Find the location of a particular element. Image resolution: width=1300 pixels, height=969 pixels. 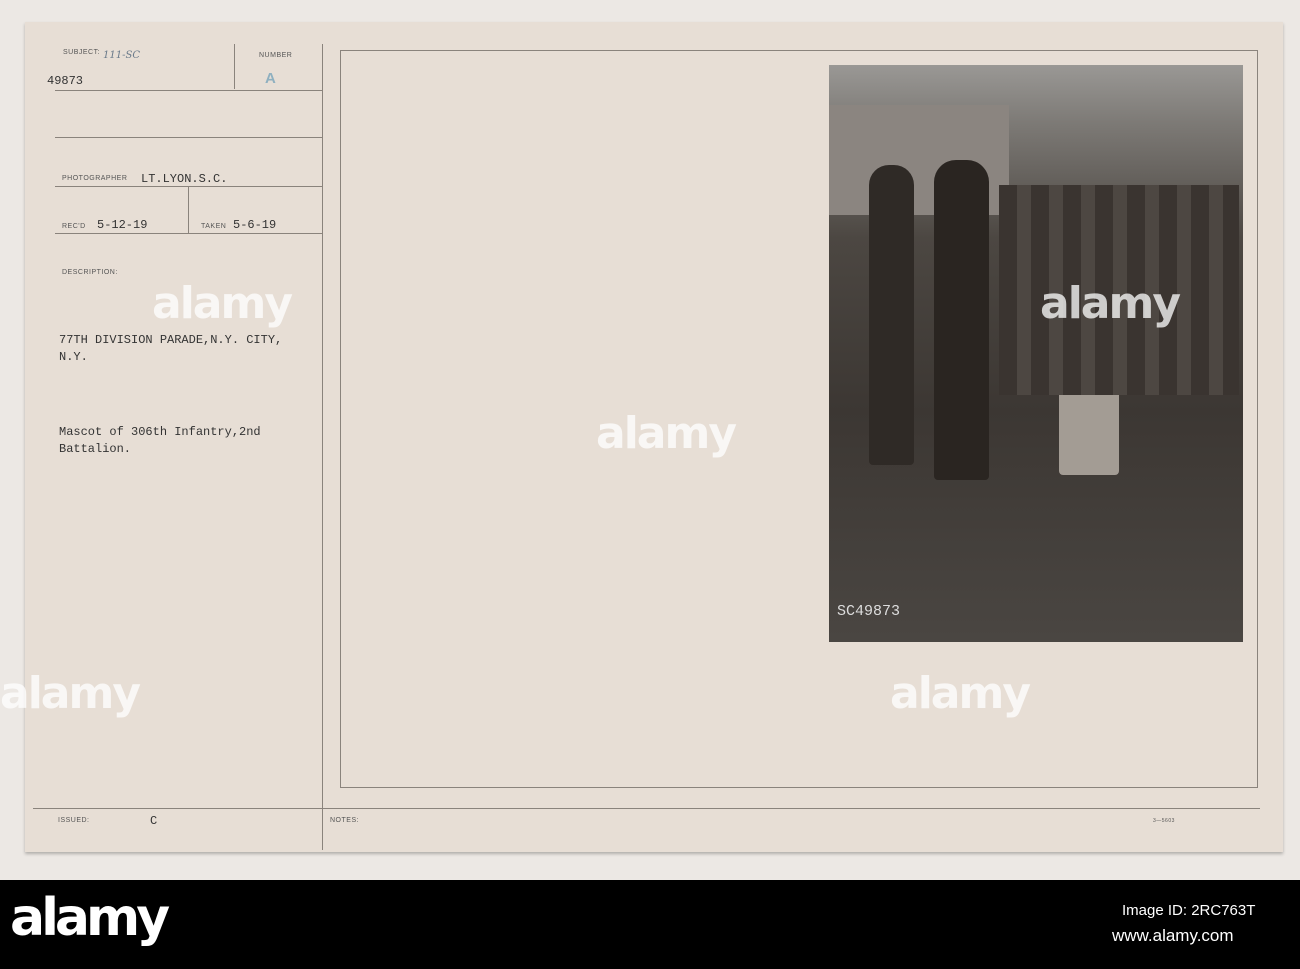

caption-line-2: Battalion. is located at coordinates (95, 449).